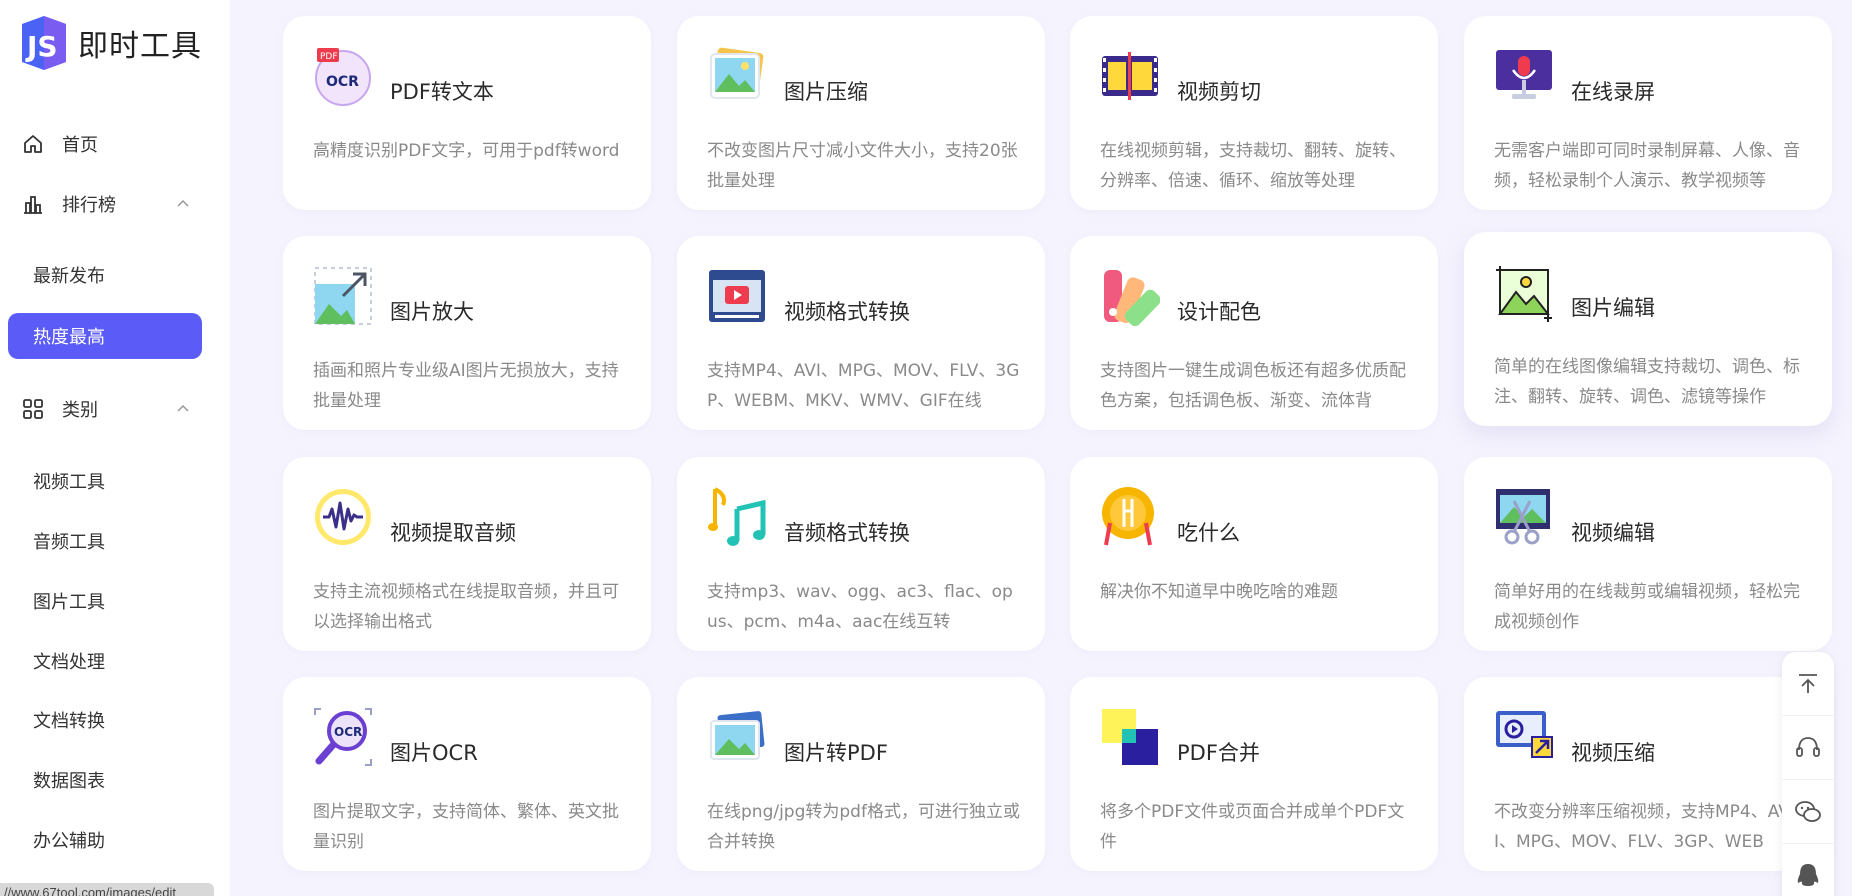  Describe the element at coordinates (343, 517) in the screenshot. I see `audio-wave-icon` at that location.